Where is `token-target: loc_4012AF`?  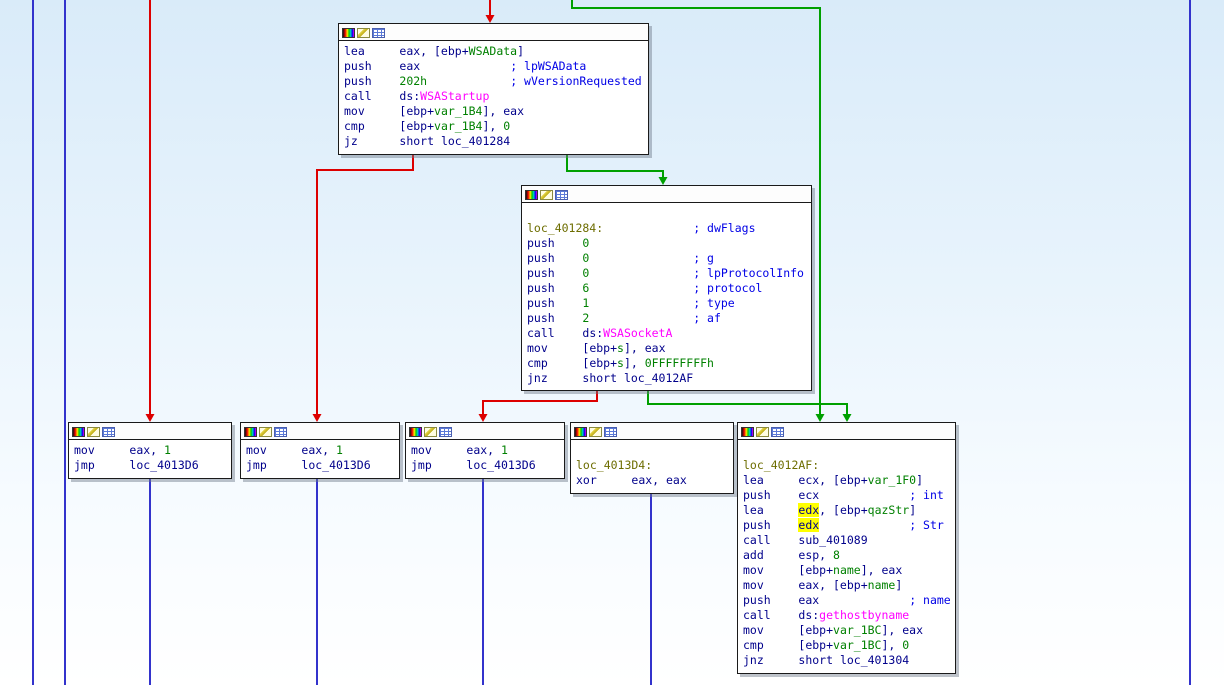
token-target: loc_4012AF is located at coordinates (658, 378).